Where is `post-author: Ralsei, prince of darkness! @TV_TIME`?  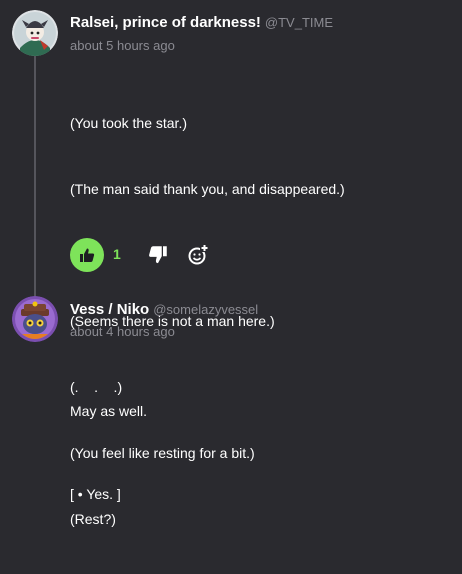
post-author: Ralsei, prince of darkness! @TV_TIME is located at coordinates (201, 22).